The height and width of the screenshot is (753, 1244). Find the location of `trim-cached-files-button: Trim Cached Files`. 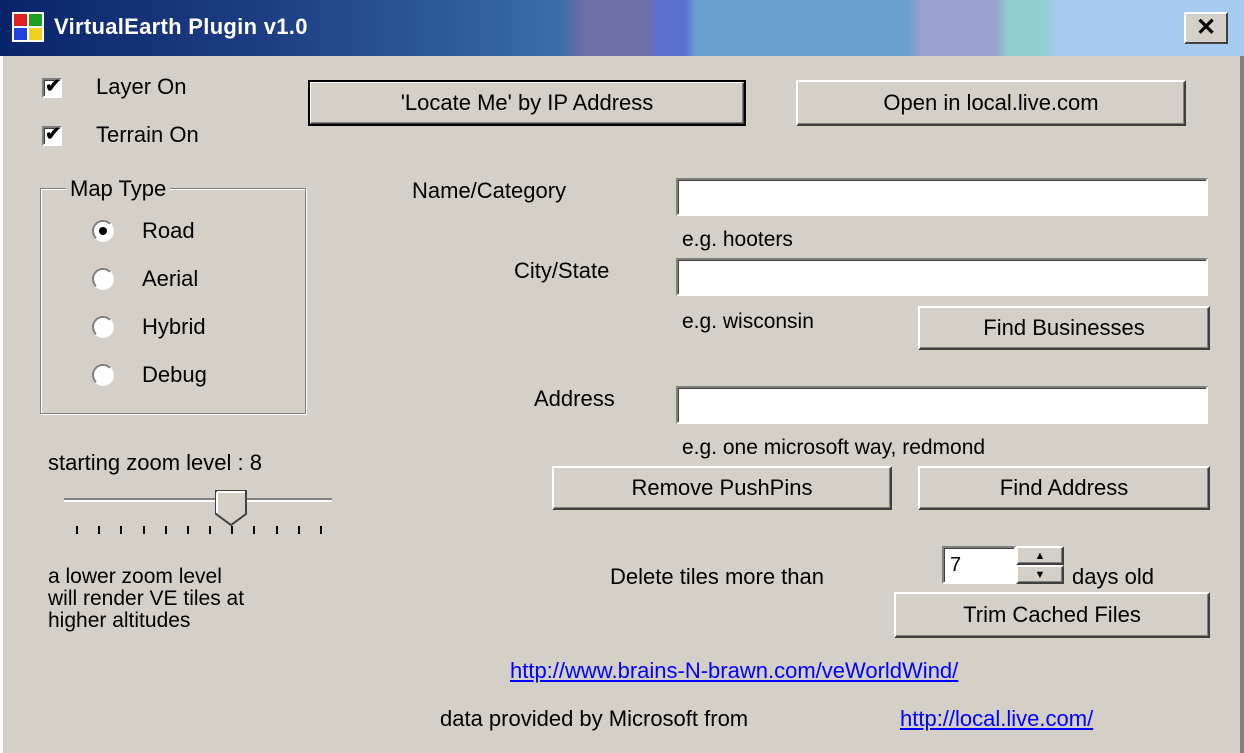

trim-cached-files-button: Trim Cached Files is located at coordinates (1052, 615).